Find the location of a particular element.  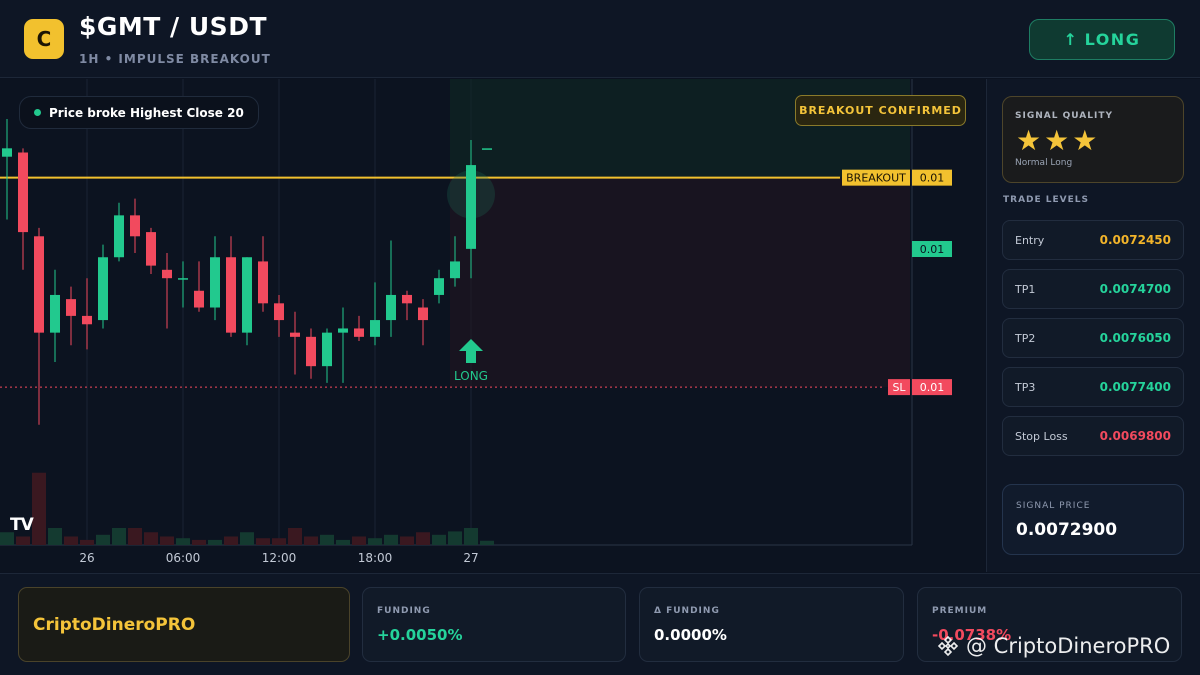

signal-price-label: SIGNAL PRICE is located at coordinates (1053, 506).